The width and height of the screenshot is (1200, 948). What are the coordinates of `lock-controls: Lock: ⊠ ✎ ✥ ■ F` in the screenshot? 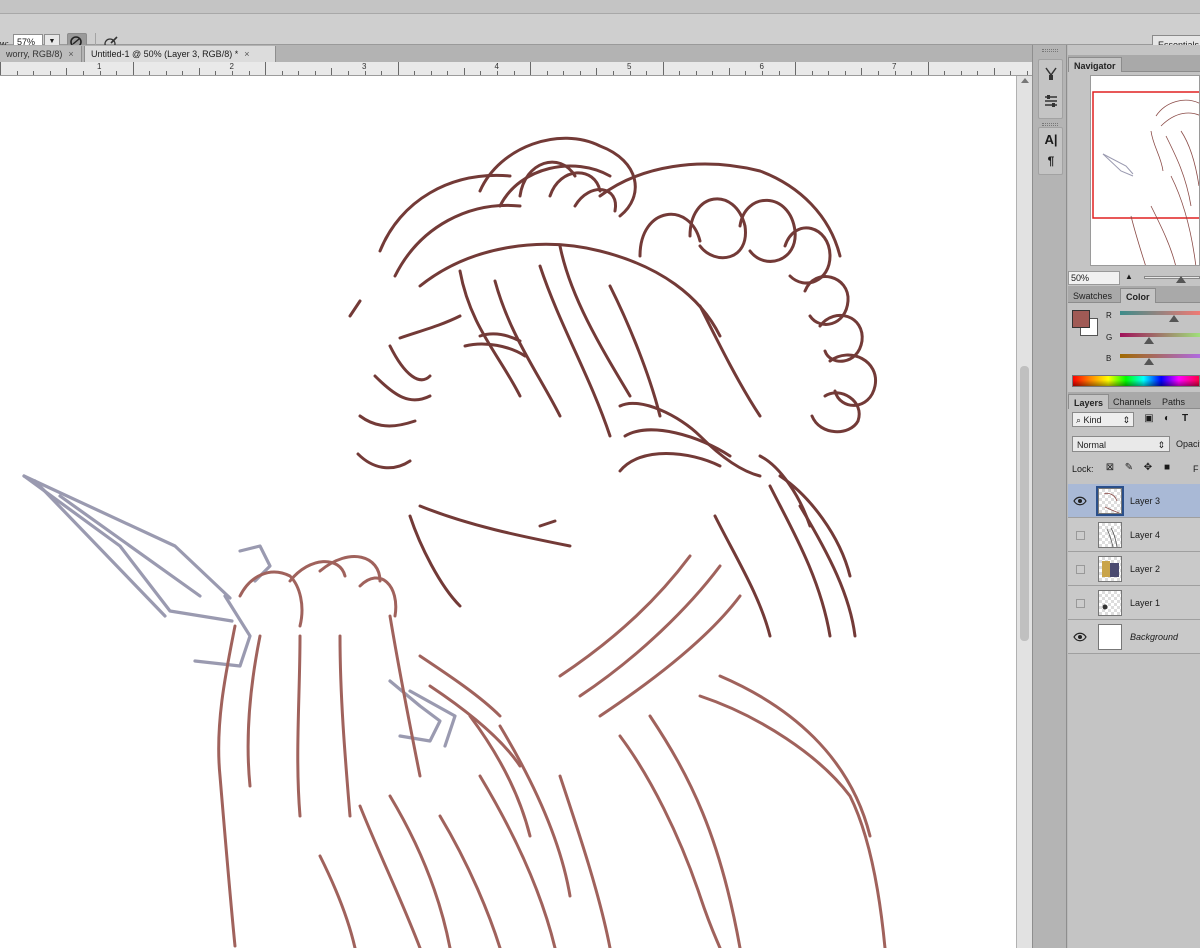 It's located at (1136, 468).